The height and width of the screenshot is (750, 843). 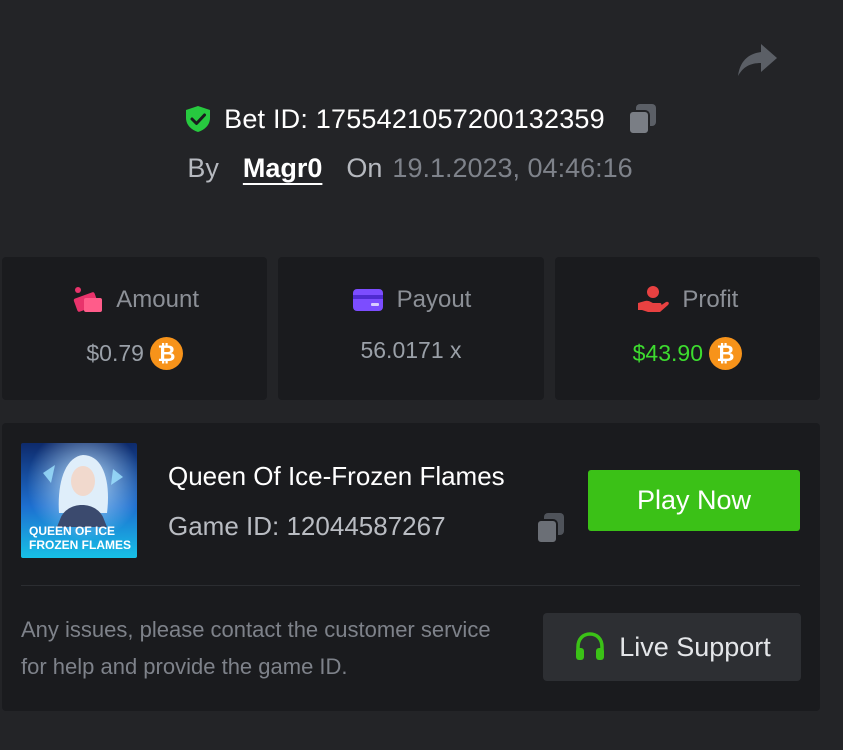 I want to click on bet-header: Bet ID: 1755421057200132359, so click(x=421, y=119).